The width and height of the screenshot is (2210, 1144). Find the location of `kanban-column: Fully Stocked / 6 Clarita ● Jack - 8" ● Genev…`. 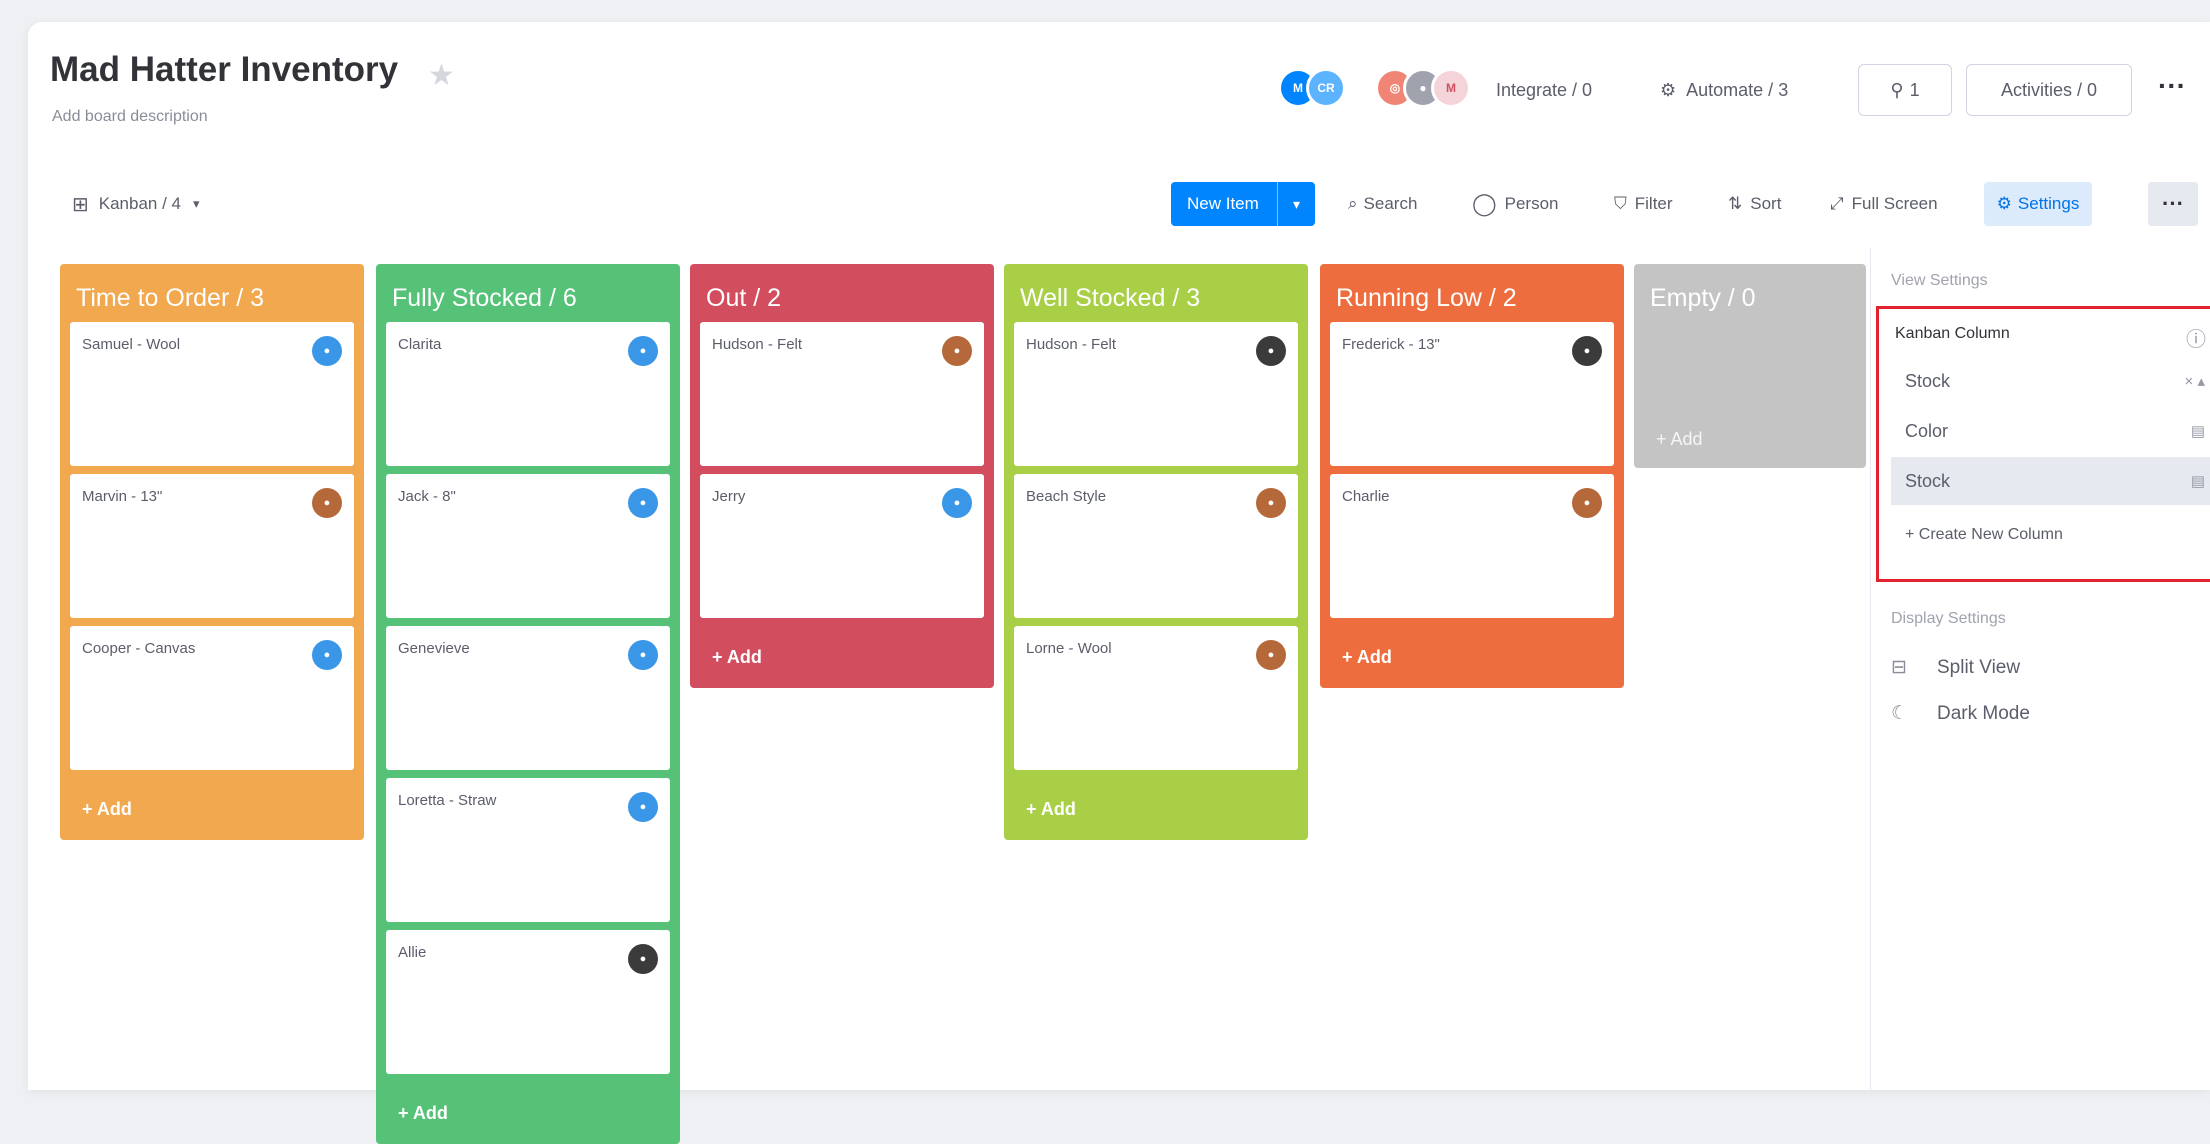

kanban-column: Fully Stocked / 6 Clarita ● Jack - 8" ● Genev… is located at coordinates (528, 704).